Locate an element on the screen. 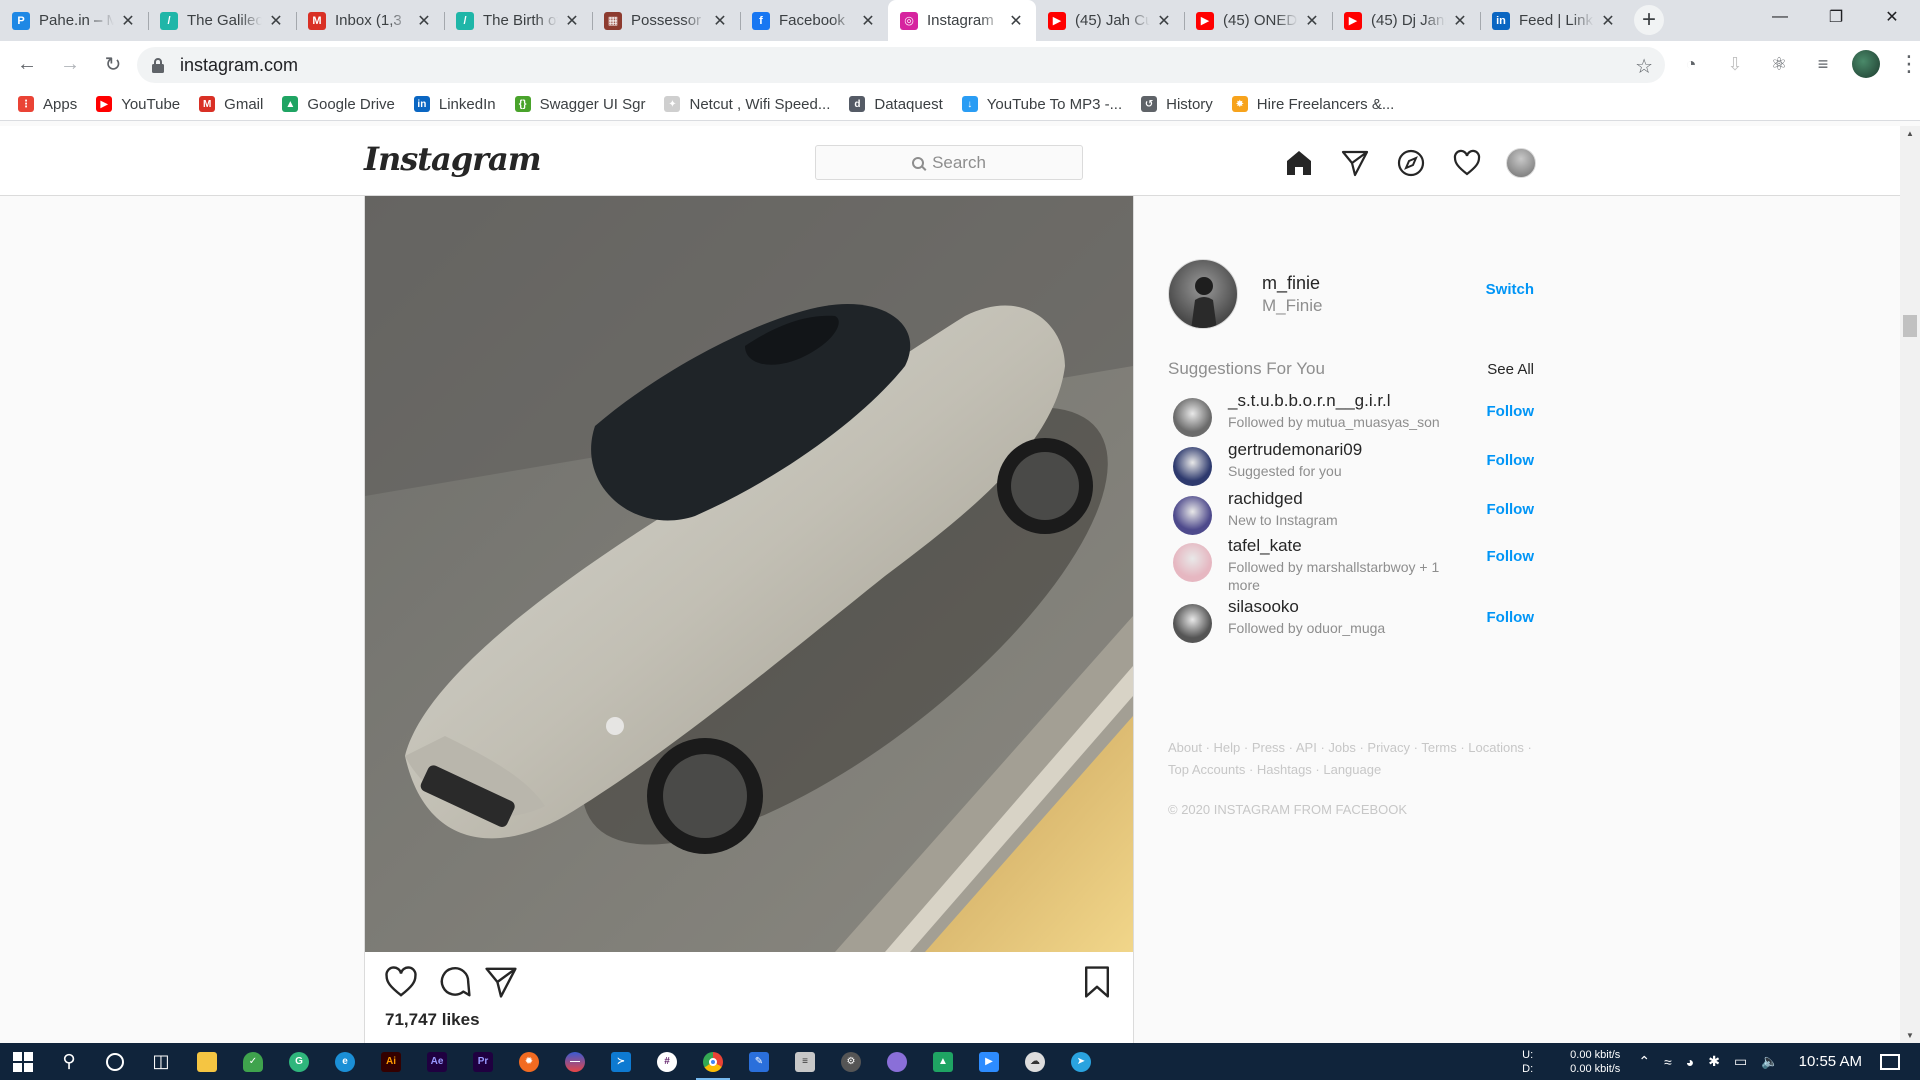 Image resolution: width=1920 pixels, height=1080 pixels. comment-icon is located at coordinates (455, 982).